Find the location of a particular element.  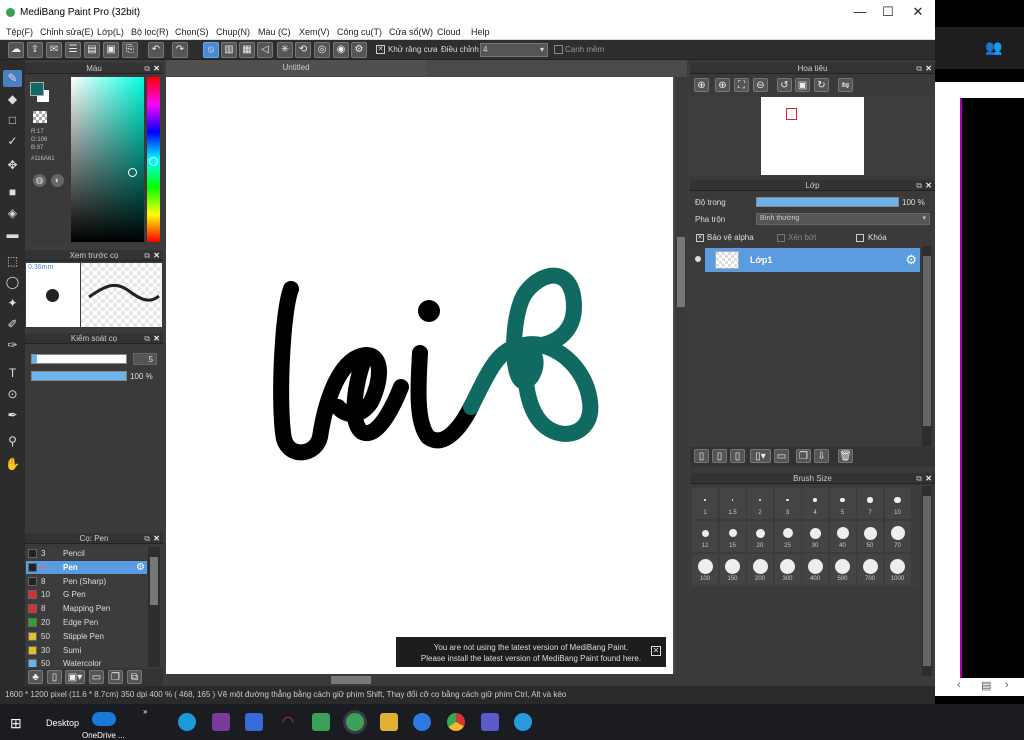

snap-perspective-icon: ◁ is located at coordinates (265, 50).